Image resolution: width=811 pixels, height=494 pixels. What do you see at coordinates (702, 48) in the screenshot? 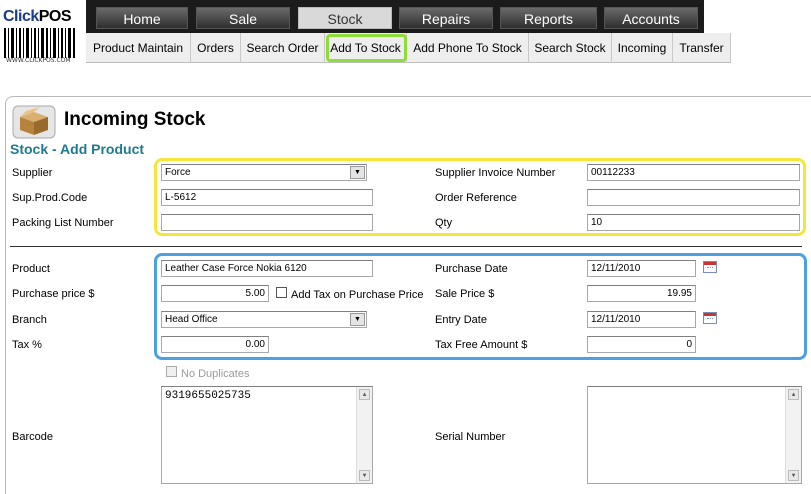
I see `subnav-transfer: Transfer` at bounding box center [702, 48].